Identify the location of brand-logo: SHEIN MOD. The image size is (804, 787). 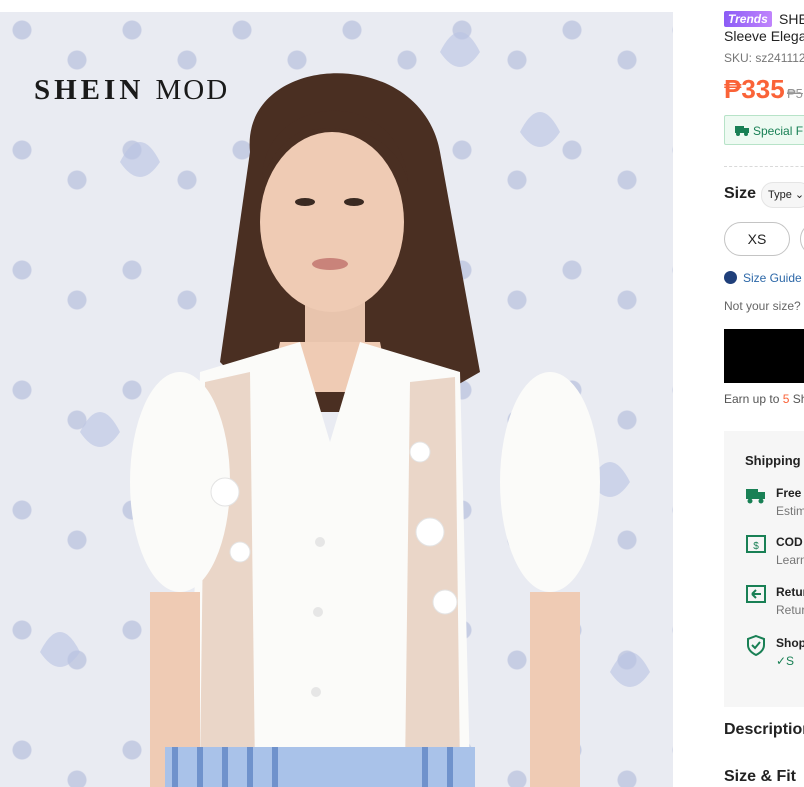
(131, 90).